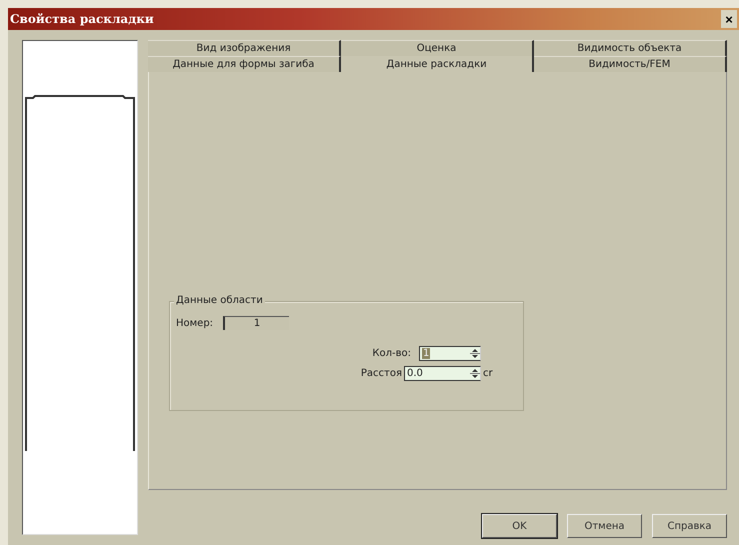 The image size is (739, 545). Describe the element at coordinates (195, 323) in the screenshot. I see `number-label: Номер:` at that location.